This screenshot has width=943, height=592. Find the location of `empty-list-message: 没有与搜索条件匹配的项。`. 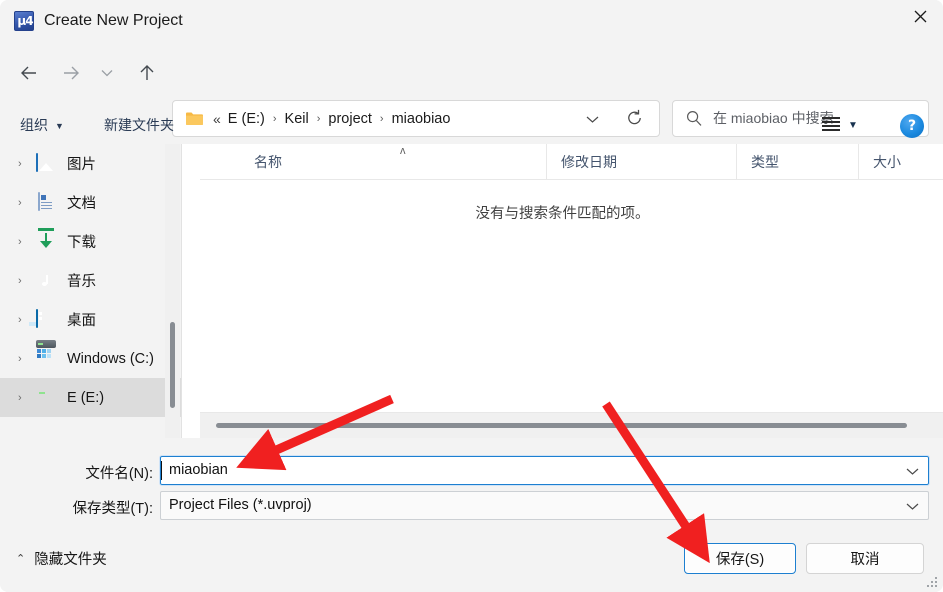

empty-list-message: 没有与搜索条件匹配的项。 is located at coordinates (562, 214).